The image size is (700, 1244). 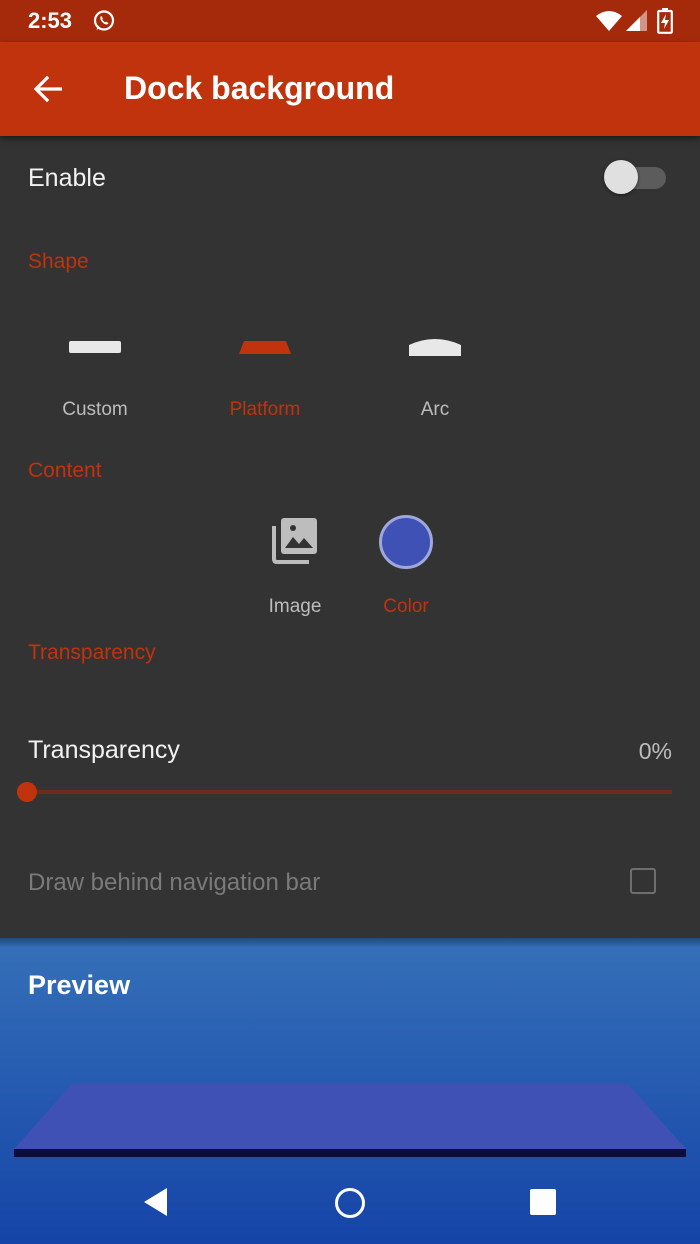 I want to click on content-label-color: Color, so click(x=406, y=606).